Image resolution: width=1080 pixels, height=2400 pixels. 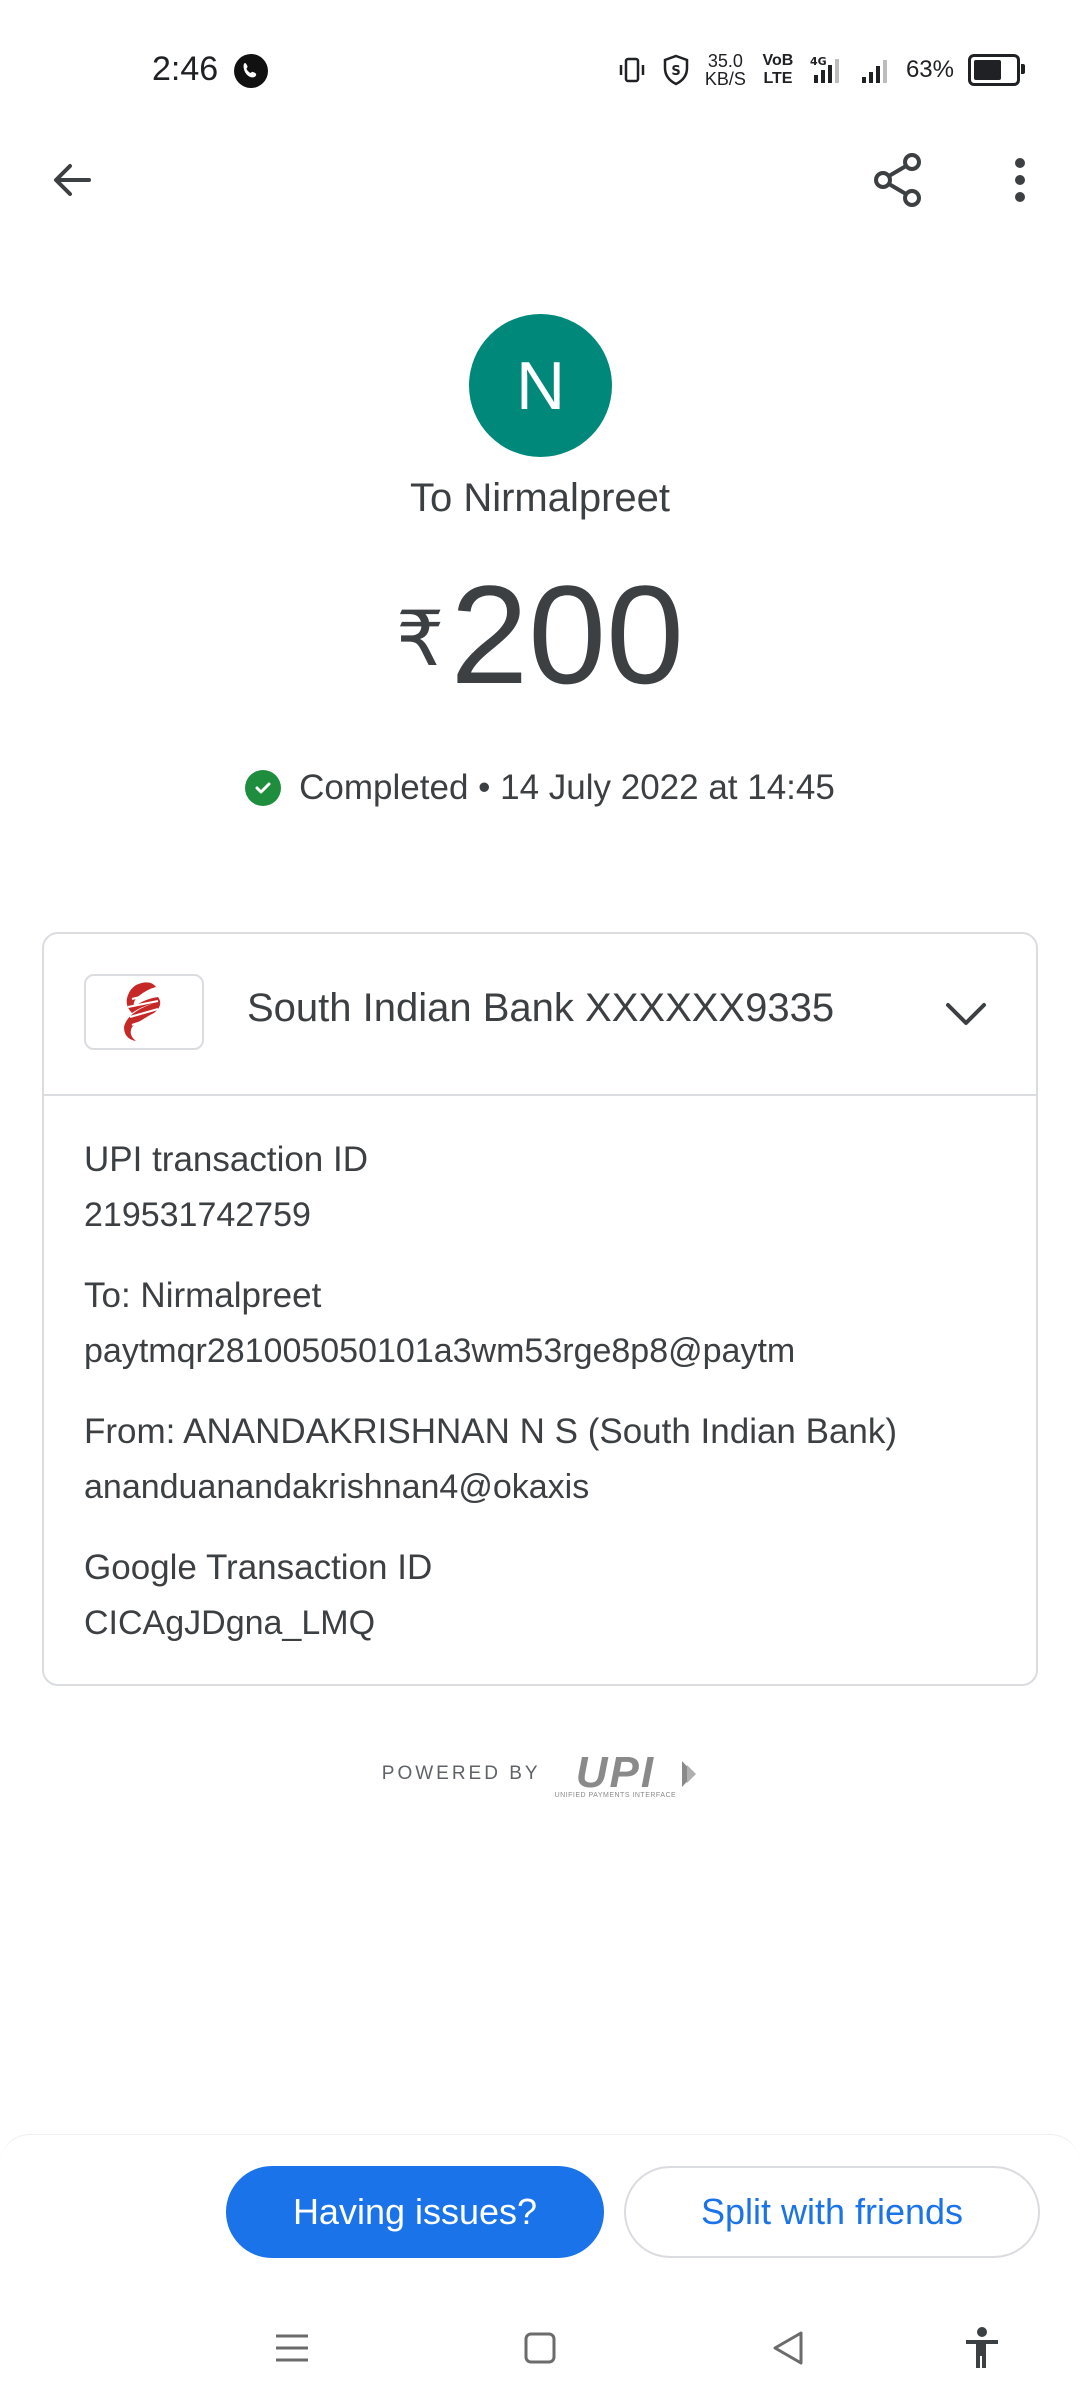 What do you see at coordinates (818, 61) in the screenshot?
I see `svg-text: 4G` at bounding box center [818, 61].